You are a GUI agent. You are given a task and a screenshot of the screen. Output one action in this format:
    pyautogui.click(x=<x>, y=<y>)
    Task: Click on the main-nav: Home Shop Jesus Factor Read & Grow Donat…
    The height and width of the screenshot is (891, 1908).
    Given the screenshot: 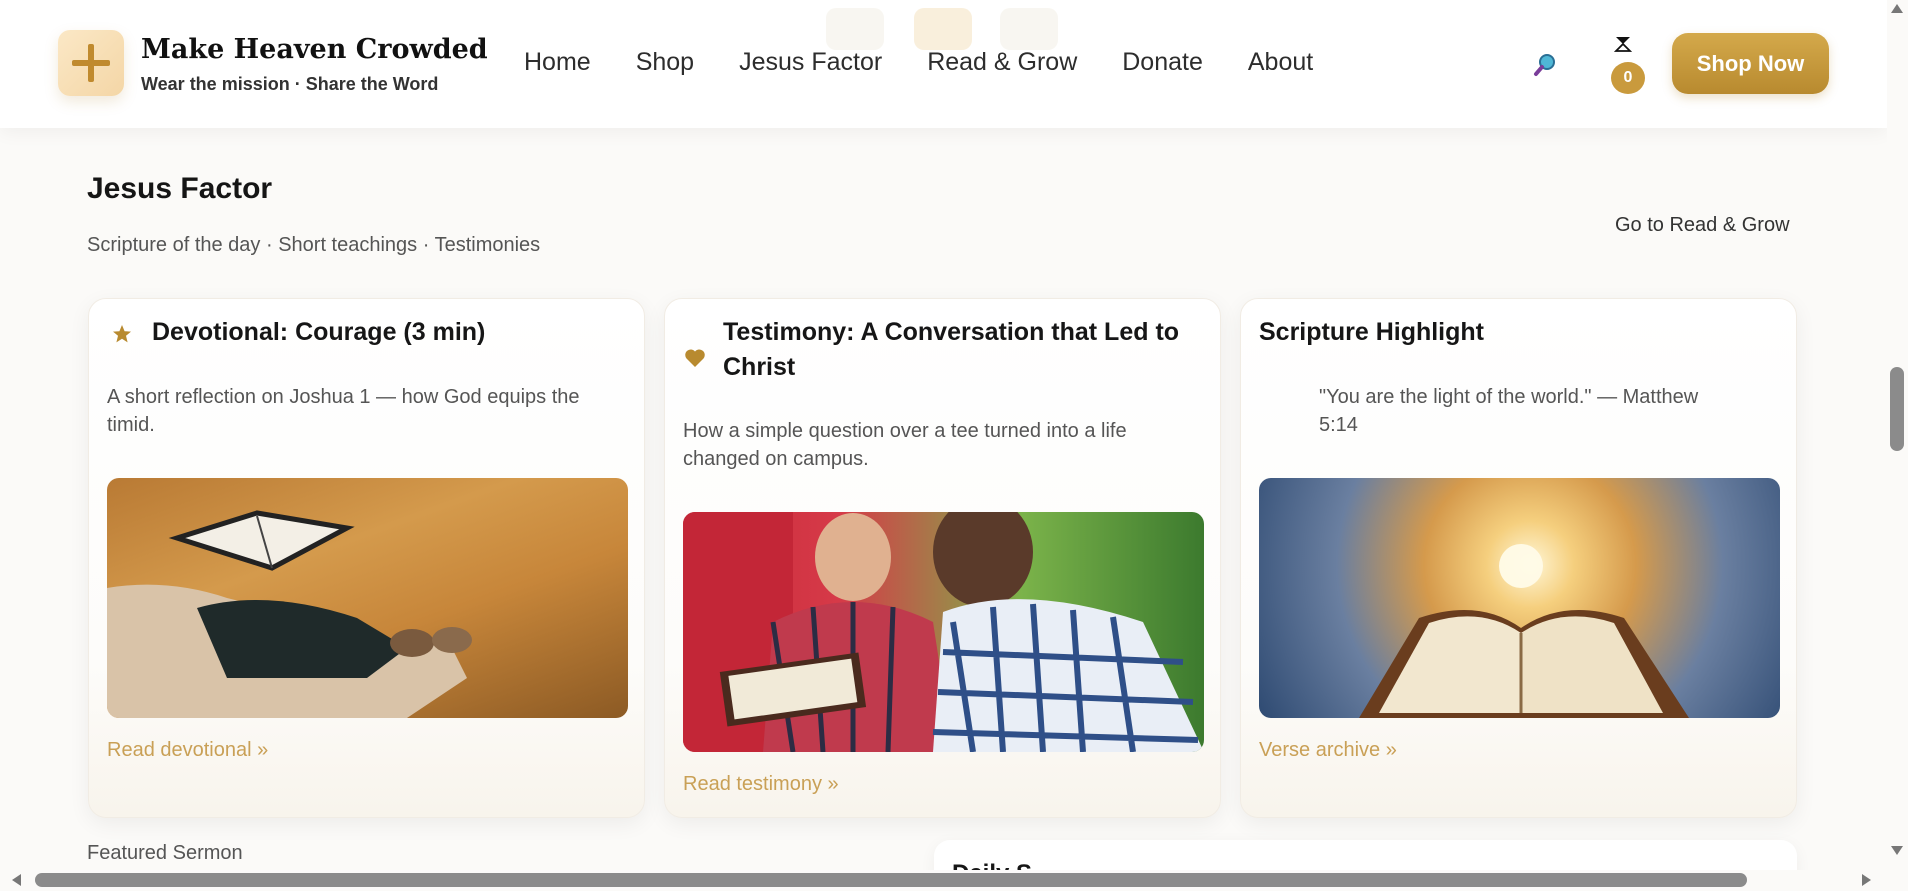 What is the action you would take?
    pyautogui.click(x=941, y=62)
    